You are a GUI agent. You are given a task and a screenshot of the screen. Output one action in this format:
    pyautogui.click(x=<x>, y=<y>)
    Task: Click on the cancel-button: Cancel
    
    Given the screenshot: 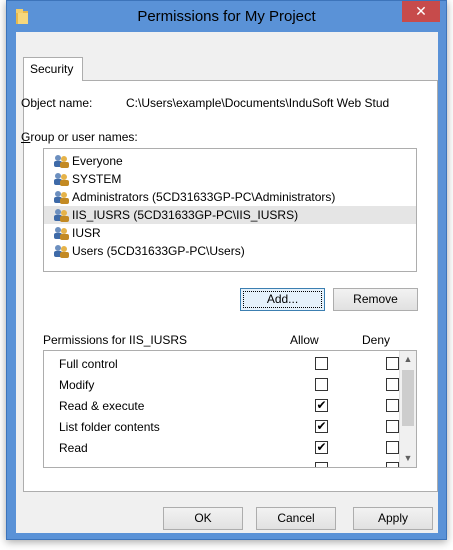 What is the action you would take?
    pyautogui.click(x=296, y=518)
    